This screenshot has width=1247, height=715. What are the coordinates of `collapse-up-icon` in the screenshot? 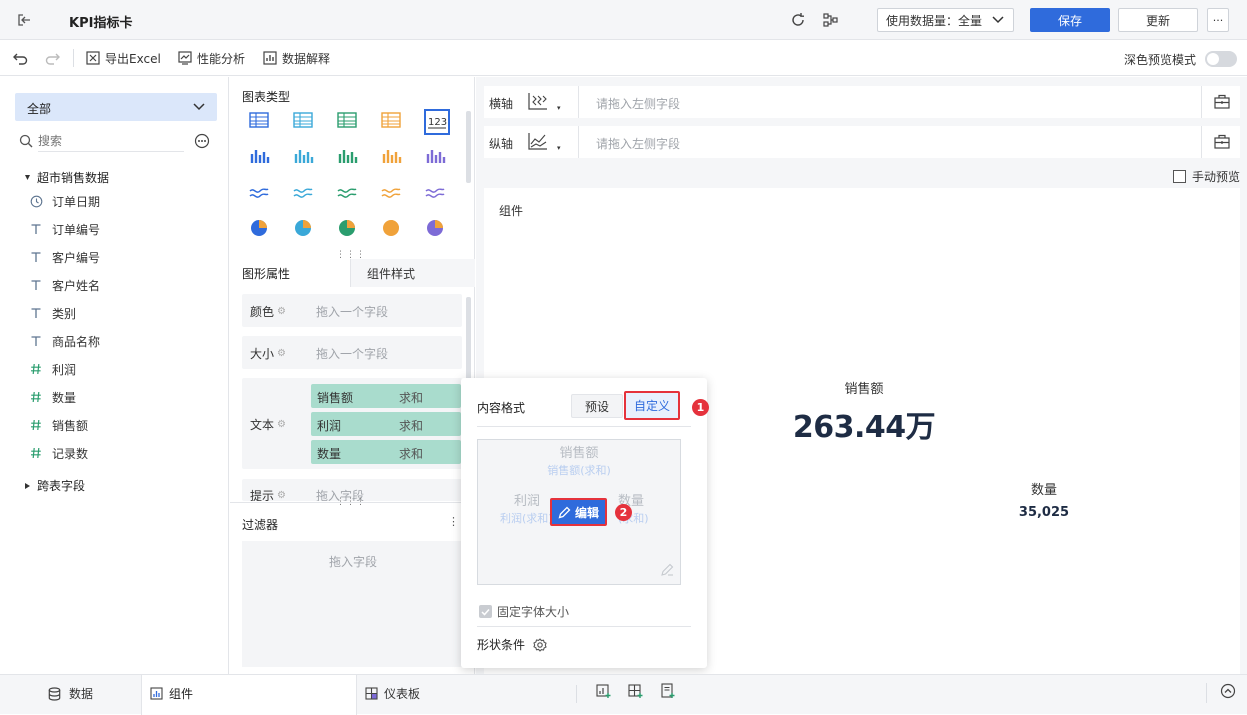 It's located at (1228, 691).